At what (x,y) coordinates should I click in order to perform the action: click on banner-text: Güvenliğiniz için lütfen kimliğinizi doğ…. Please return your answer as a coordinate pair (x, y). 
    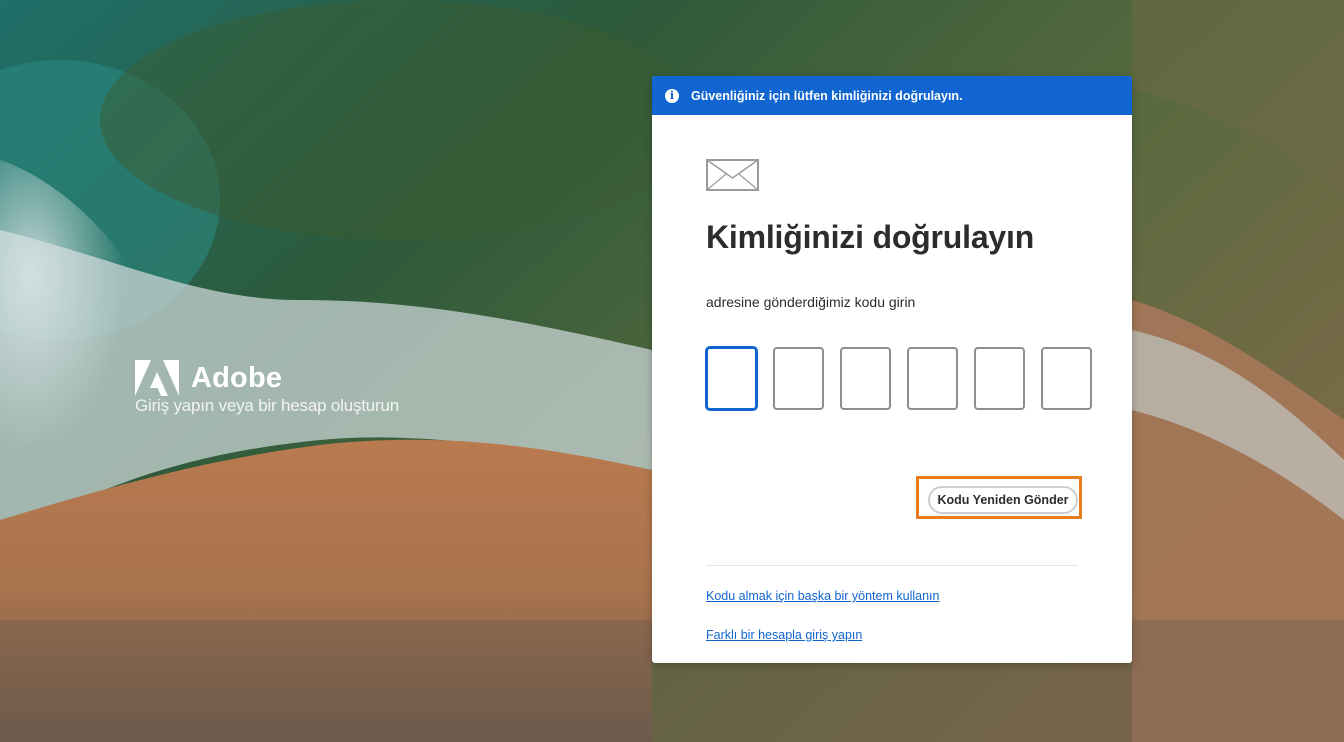
    Looking at the image, I should click on (827, 95).